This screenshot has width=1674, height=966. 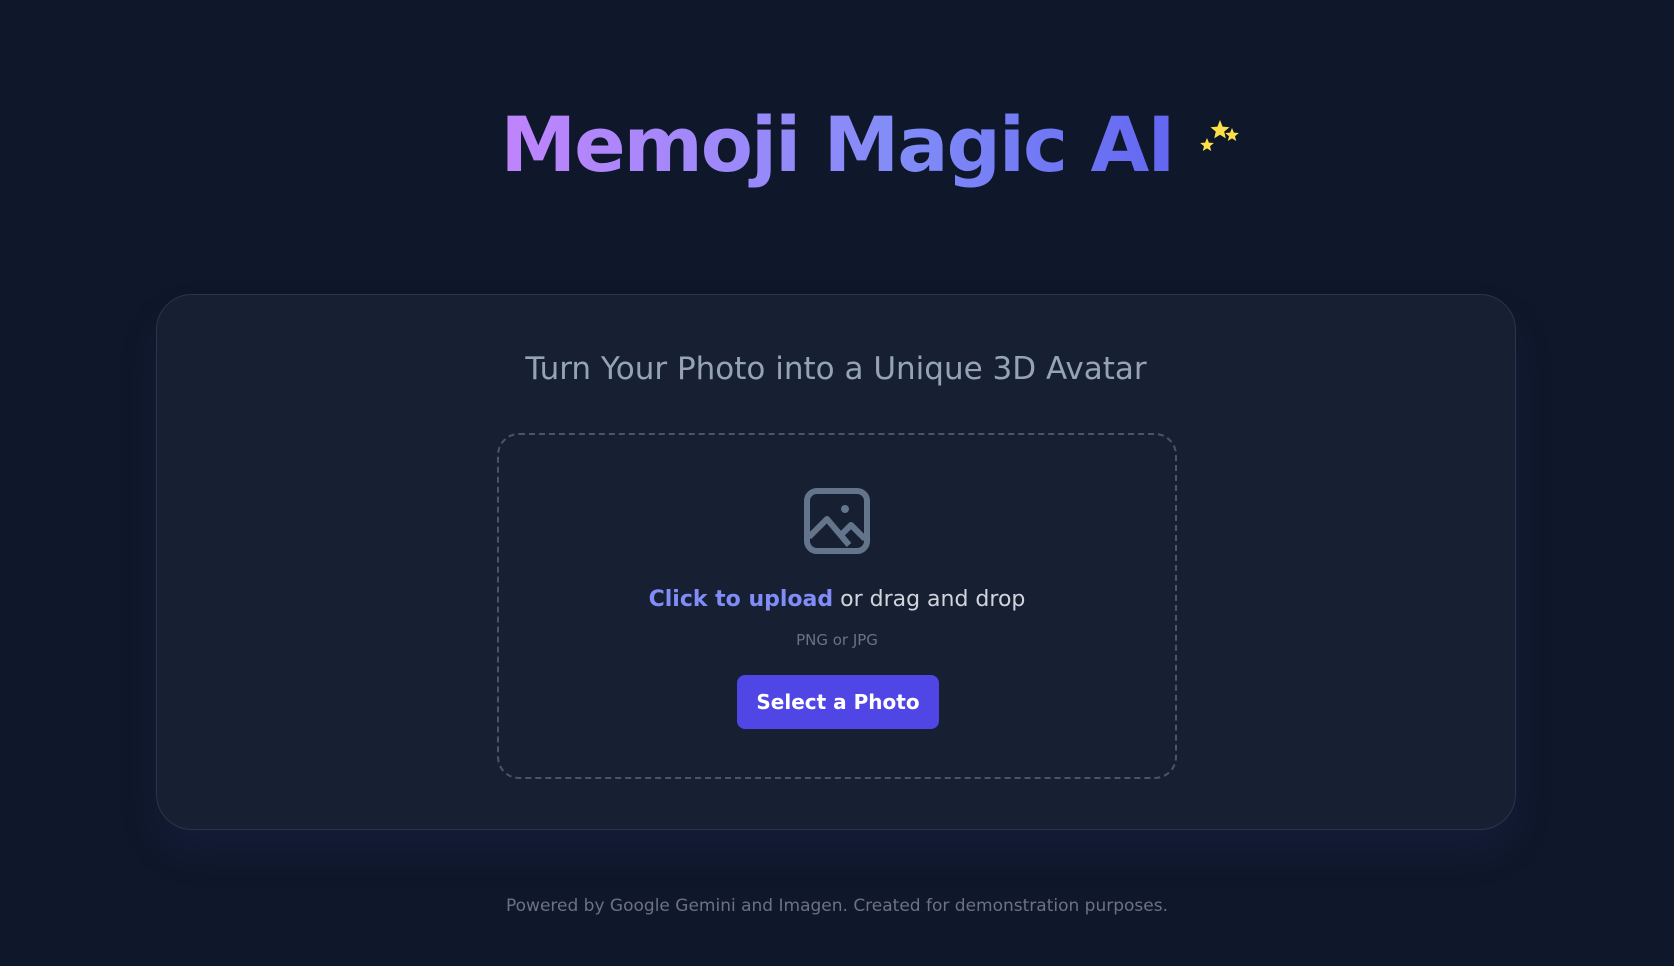 What do you see at coordinates (1219, 135) in the screenshot?
I see `sparkles-icon` at bounding box center [1219, 135].